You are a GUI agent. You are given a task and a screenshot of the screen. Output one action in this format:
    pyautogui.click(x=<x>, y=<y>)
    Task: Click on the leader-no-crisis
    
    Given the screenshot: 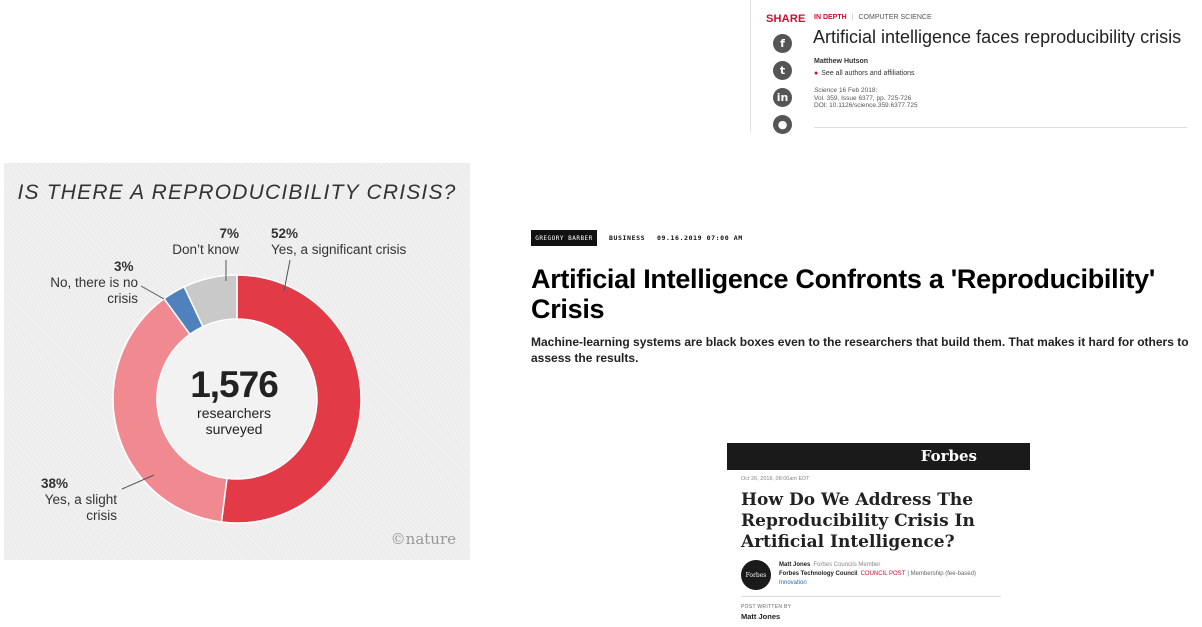 What is the action you would take?
    pyautogui.click(x=152, y=292)
    